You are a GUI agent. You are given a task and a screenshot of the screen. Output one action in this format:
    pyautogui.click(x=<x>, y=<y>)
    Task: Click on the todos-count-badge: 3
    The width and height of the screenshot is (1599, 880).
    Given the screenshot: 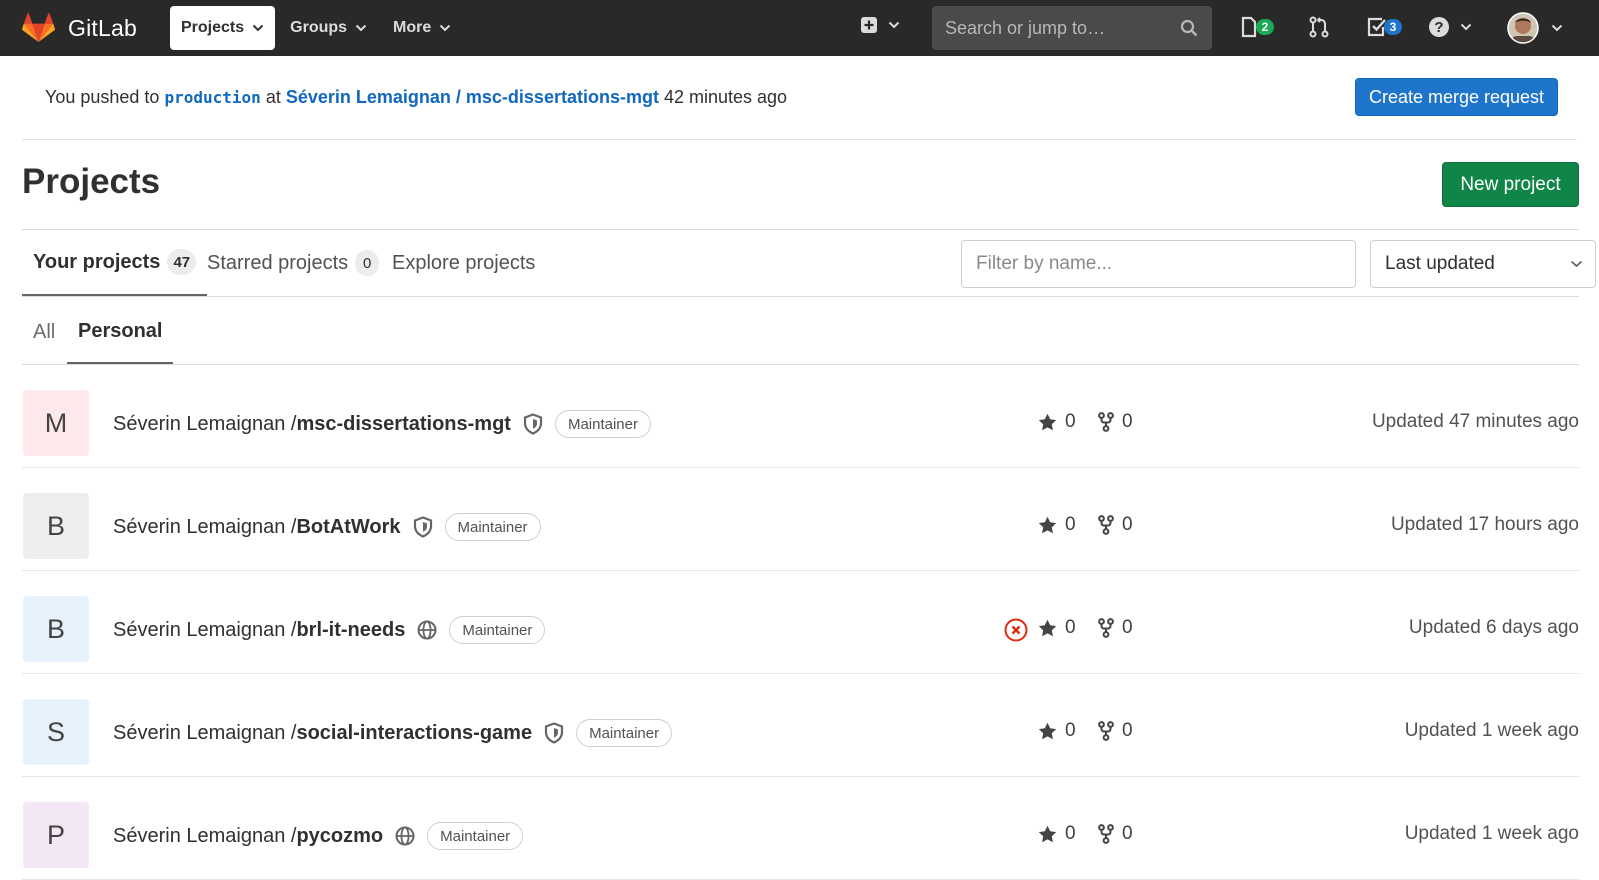 What is the action you would take?
    pyautogui.click(x=1393, y=27)
    